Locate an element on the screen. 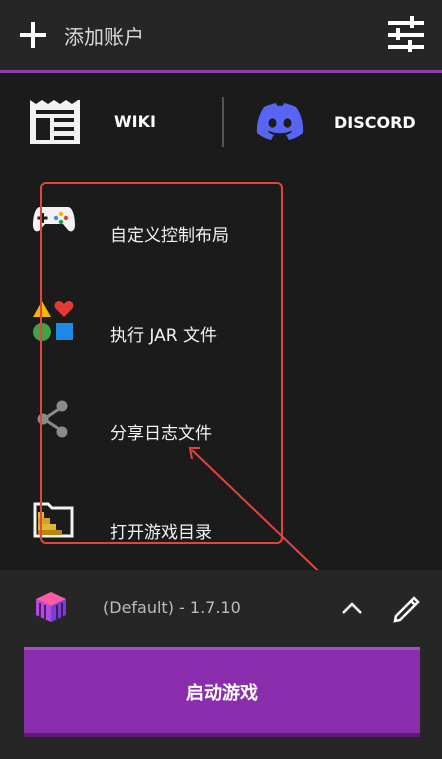 The height and width of the screenshot is (759, 442). newspaper-icon is located at coordinates (55, 122).